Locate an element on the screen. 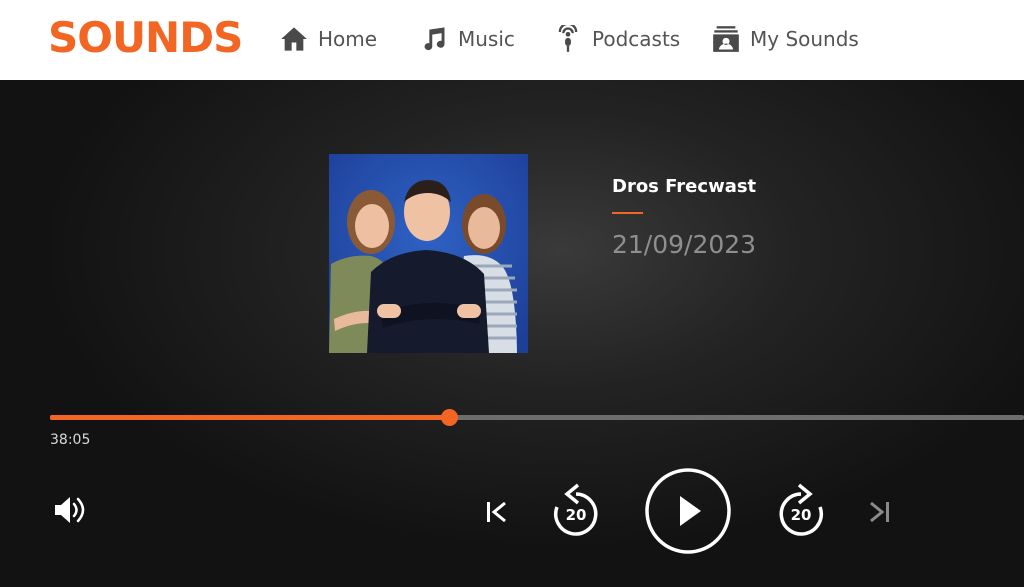 This screenshot has height=587, width=1024. episode-date: 21/09/2023 is located at coordinates (684, 244).